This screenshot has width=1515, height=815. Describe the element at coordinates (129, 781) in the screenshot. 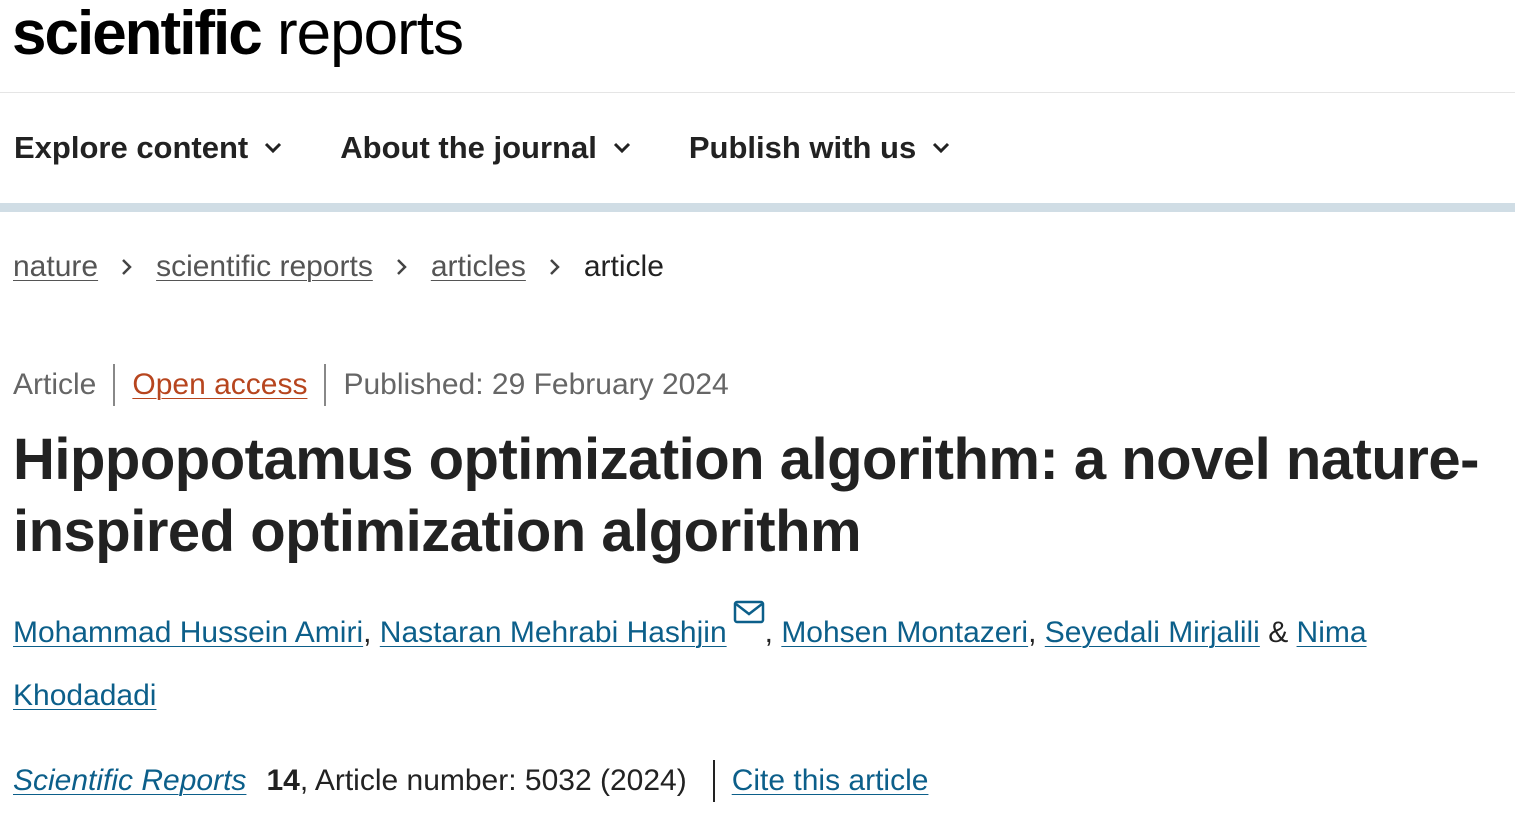

I see `journal-link: Scientific Reports` at that location.